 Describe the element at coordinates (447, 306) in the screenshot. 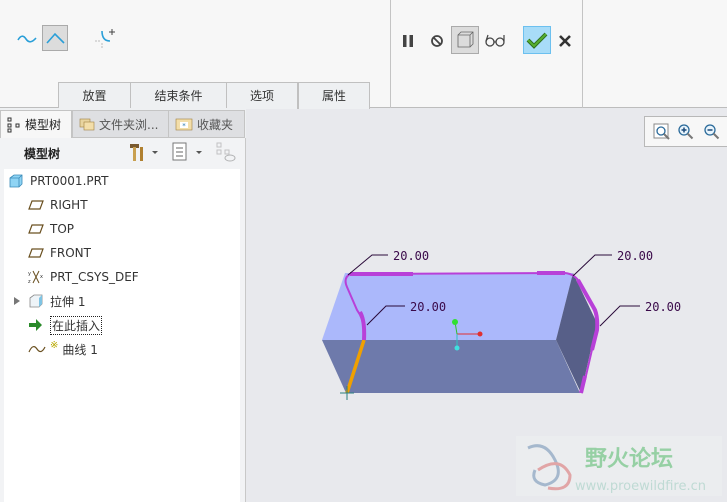

I see `box-top-face` at that location.